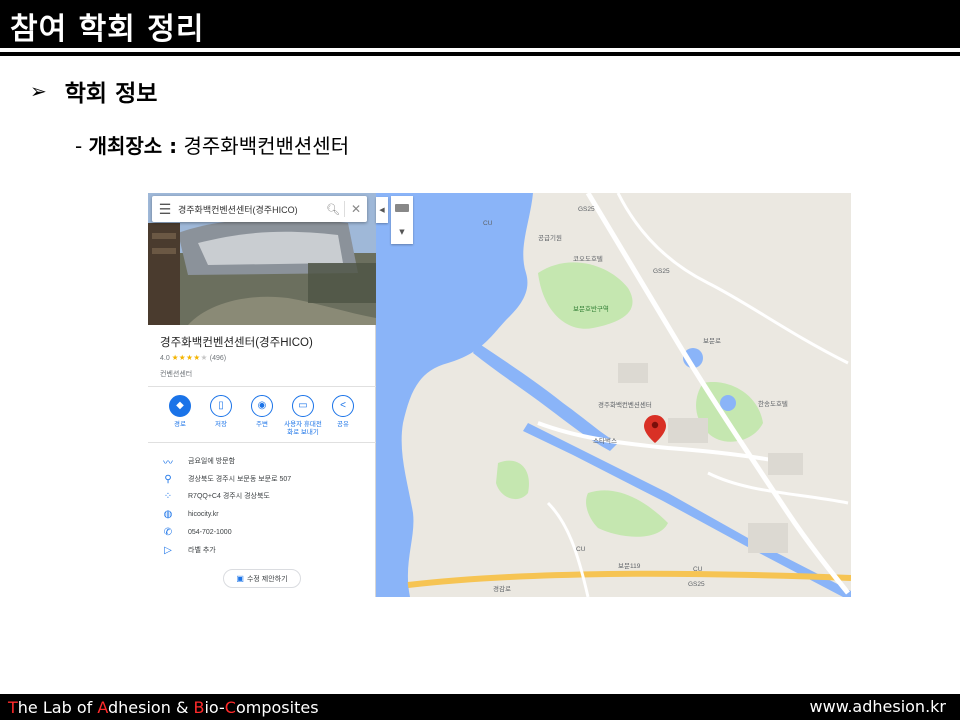 The width and height of the screenshot is (960, 720). What do you see at coordinates (262, 424) in the screenshot?
I see `action-label-nearby: 주변` at bounding box center [262, 424].